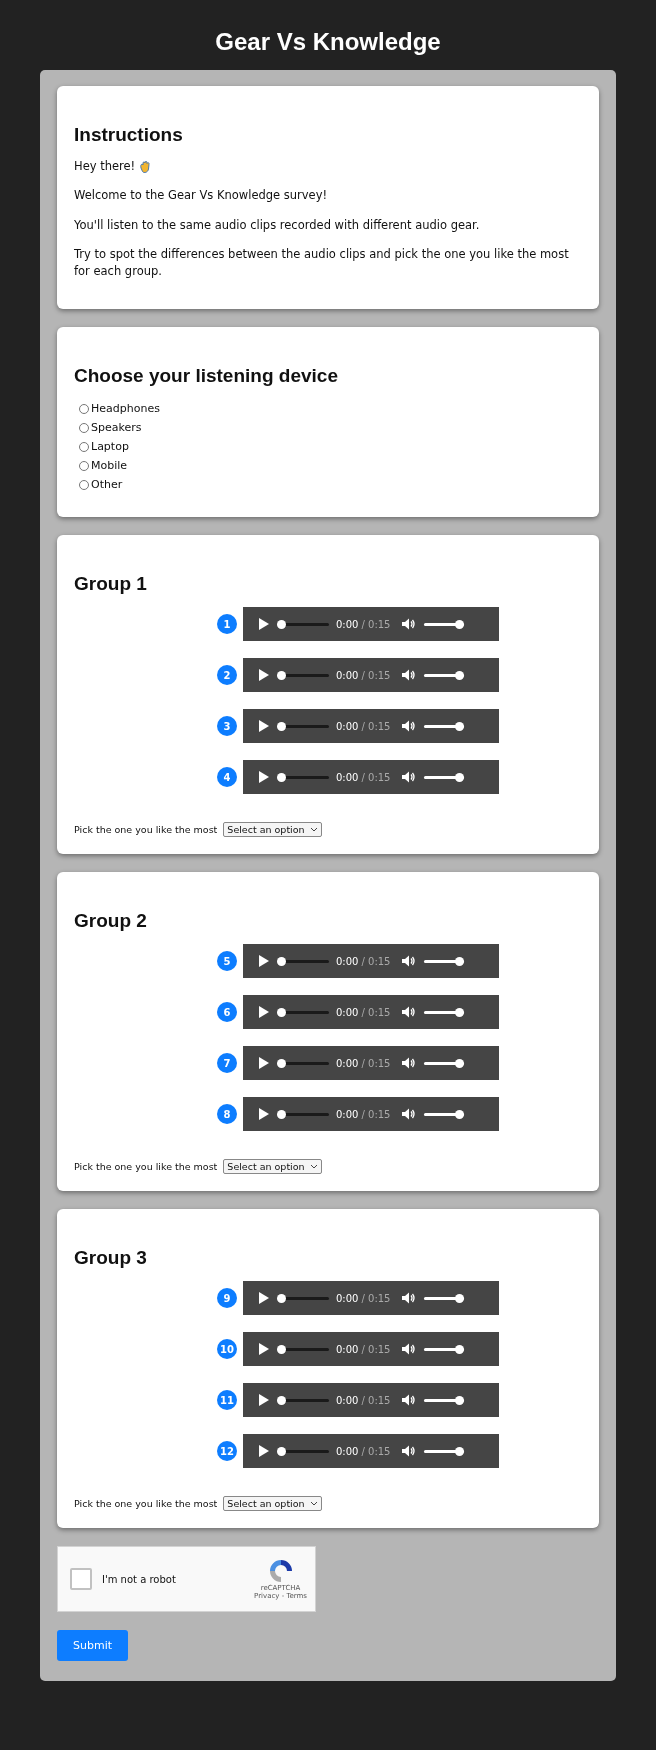 This screenshot has height=1750, width=656. Describe the element at coordinates (93, 1646) in the screenshot. I see `submit-button: Submit` at that location.